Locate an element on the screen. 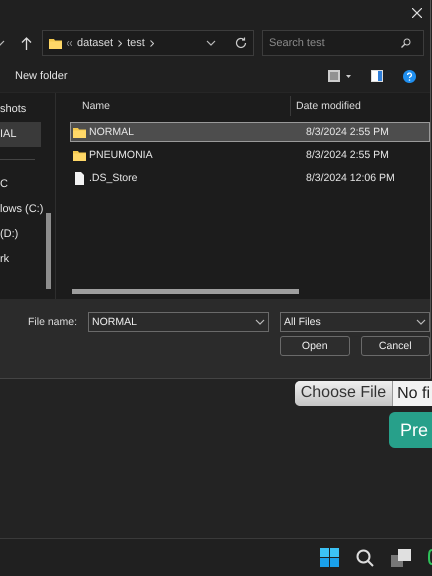  file-status-text: No fi is located at coordinates (412, 393).